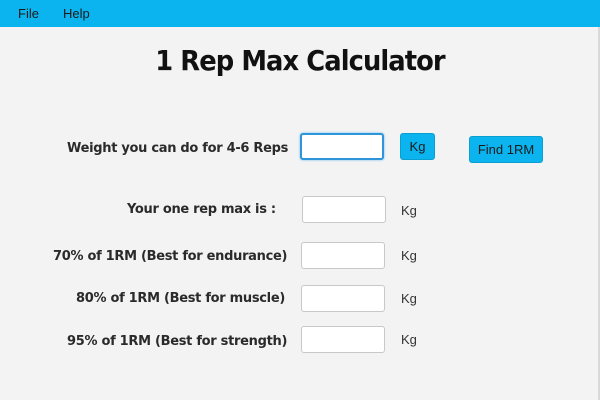 Image resolution: width=600 pixels, height=400 pixels. I want to click on page-title: 1 Rep Max Calculator, so click(300, 60).